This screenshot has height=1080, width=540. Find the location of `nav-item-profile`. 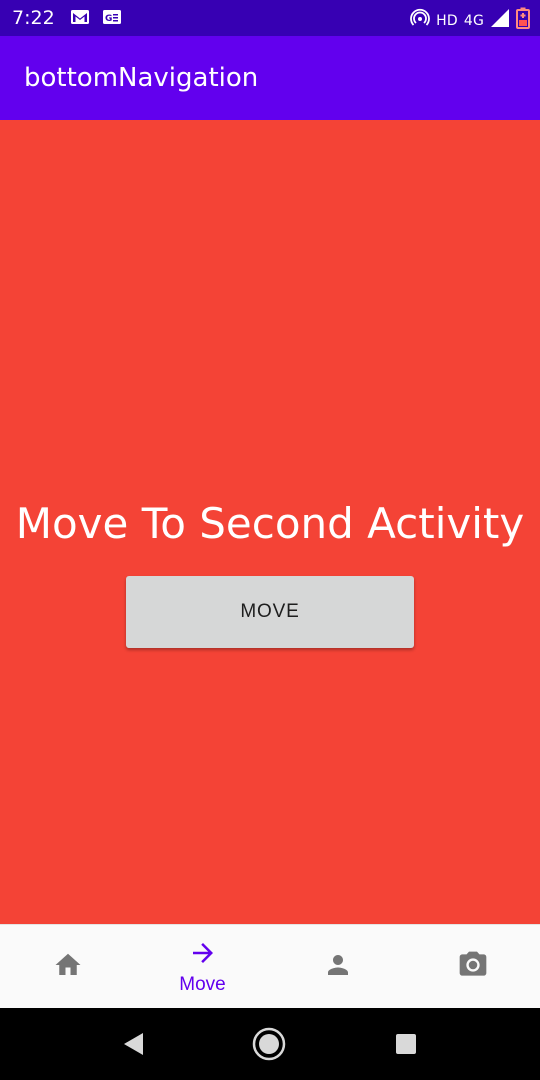

nav-item-profile is located at coordinates (337, 967).